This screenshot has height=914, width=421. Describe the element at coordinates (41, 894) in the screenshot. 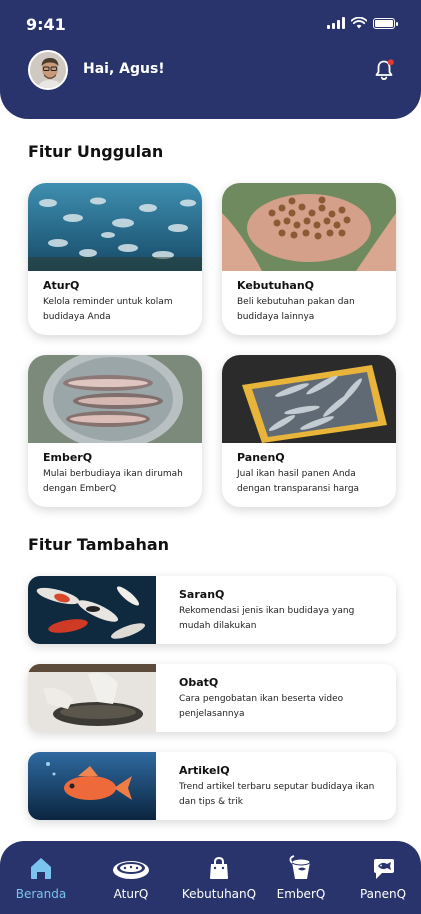

I see `nav-label: Beranda` at that location.